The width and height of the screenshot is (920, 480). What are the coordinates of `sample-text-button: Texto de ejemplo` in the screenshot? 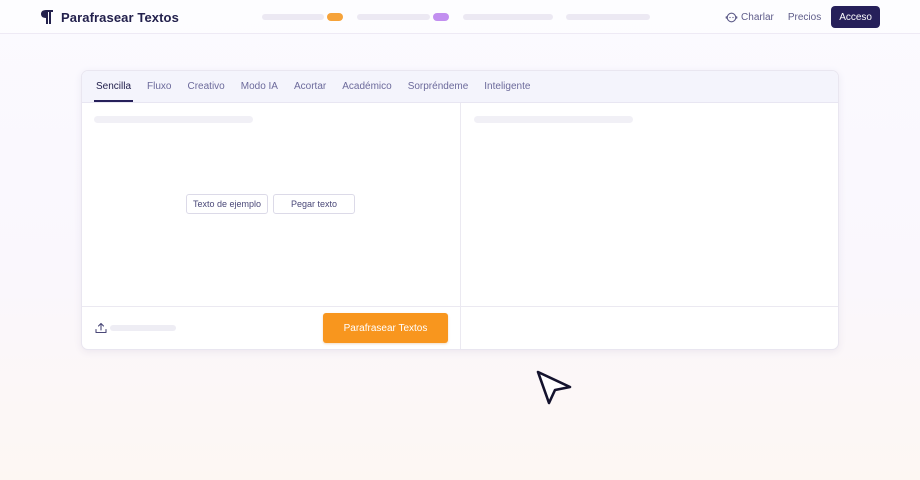 It's located at (227, 204).